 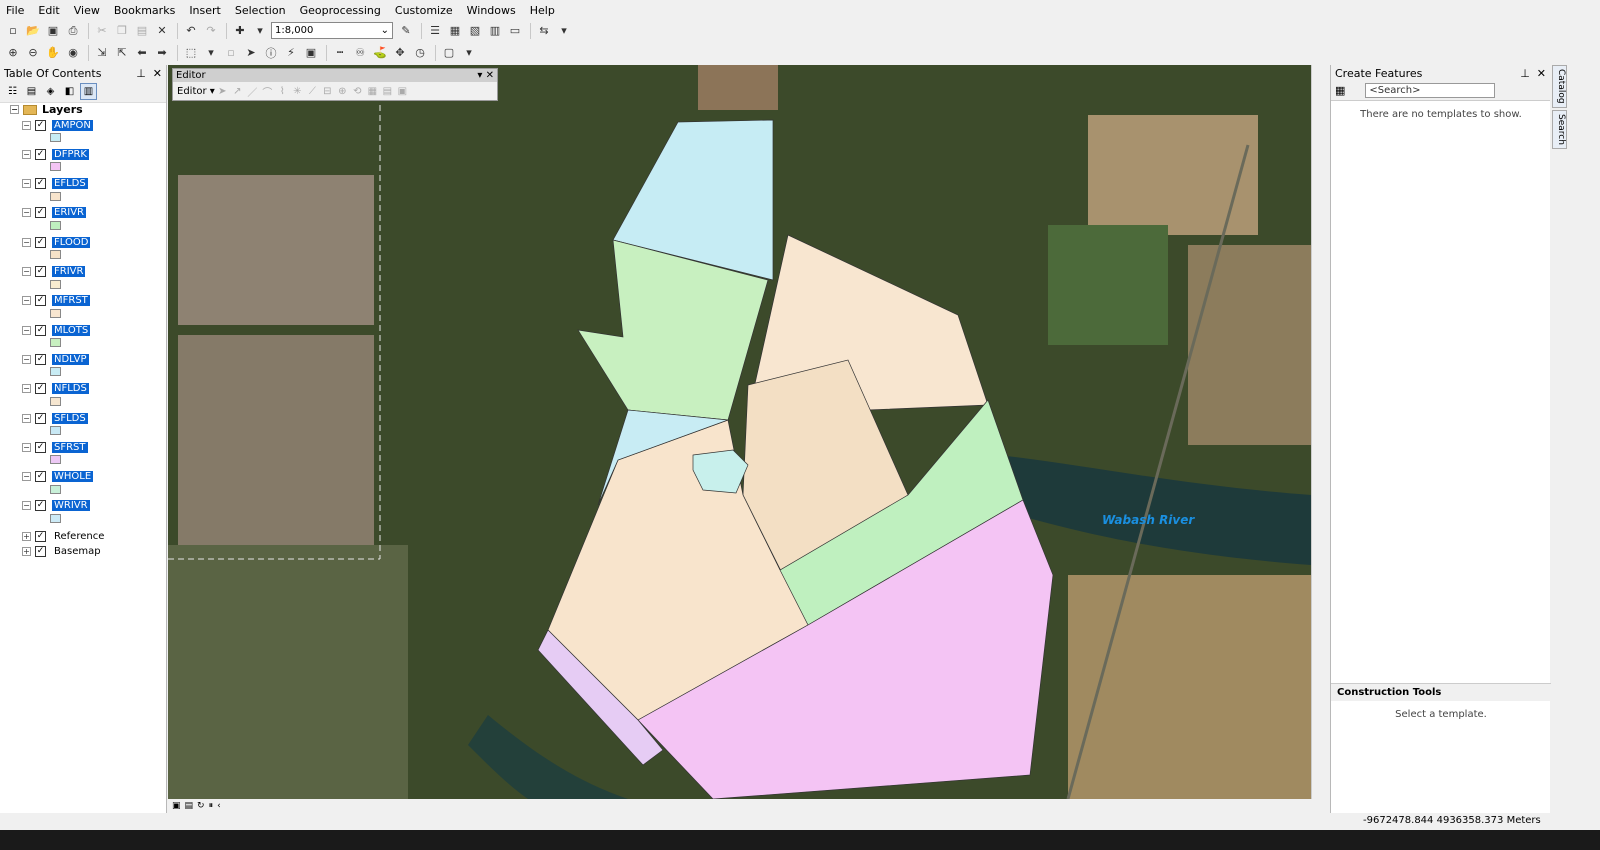 I want to click on select-elements-pointer-icon: ➤, so click(x=251, y=53).